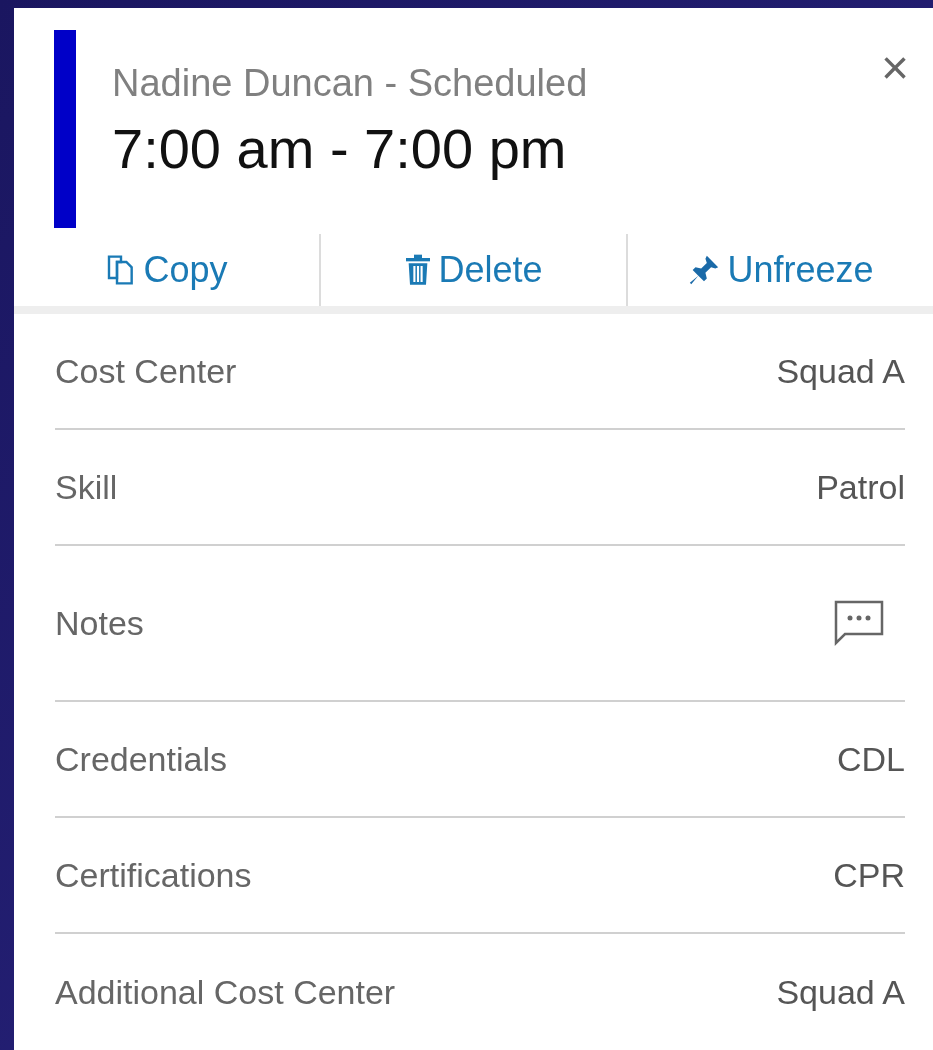 The image size is (933, 1050). I want to click on field-label: Credentials, so click(141, 759).